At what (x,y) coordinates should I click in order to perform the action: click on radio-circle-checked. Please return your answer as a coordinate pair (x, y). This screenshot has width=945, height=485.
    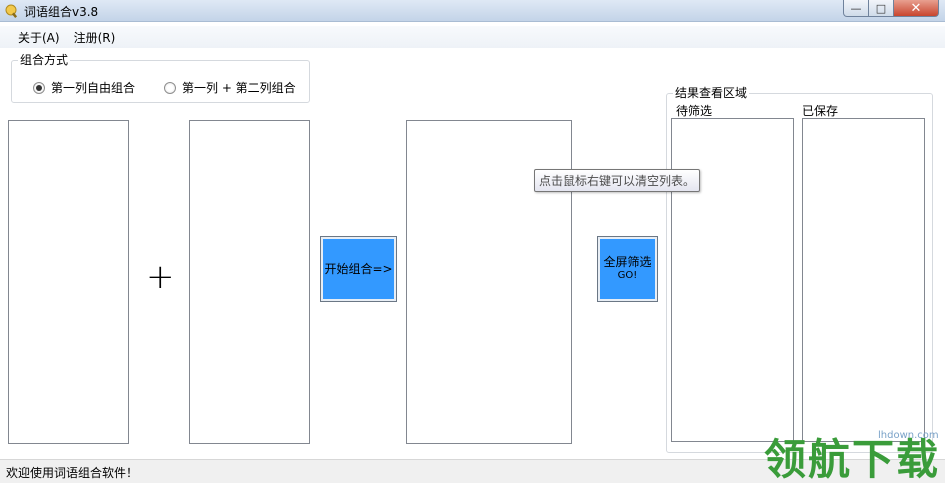
    Looking at the image, I should click on (39, 87).